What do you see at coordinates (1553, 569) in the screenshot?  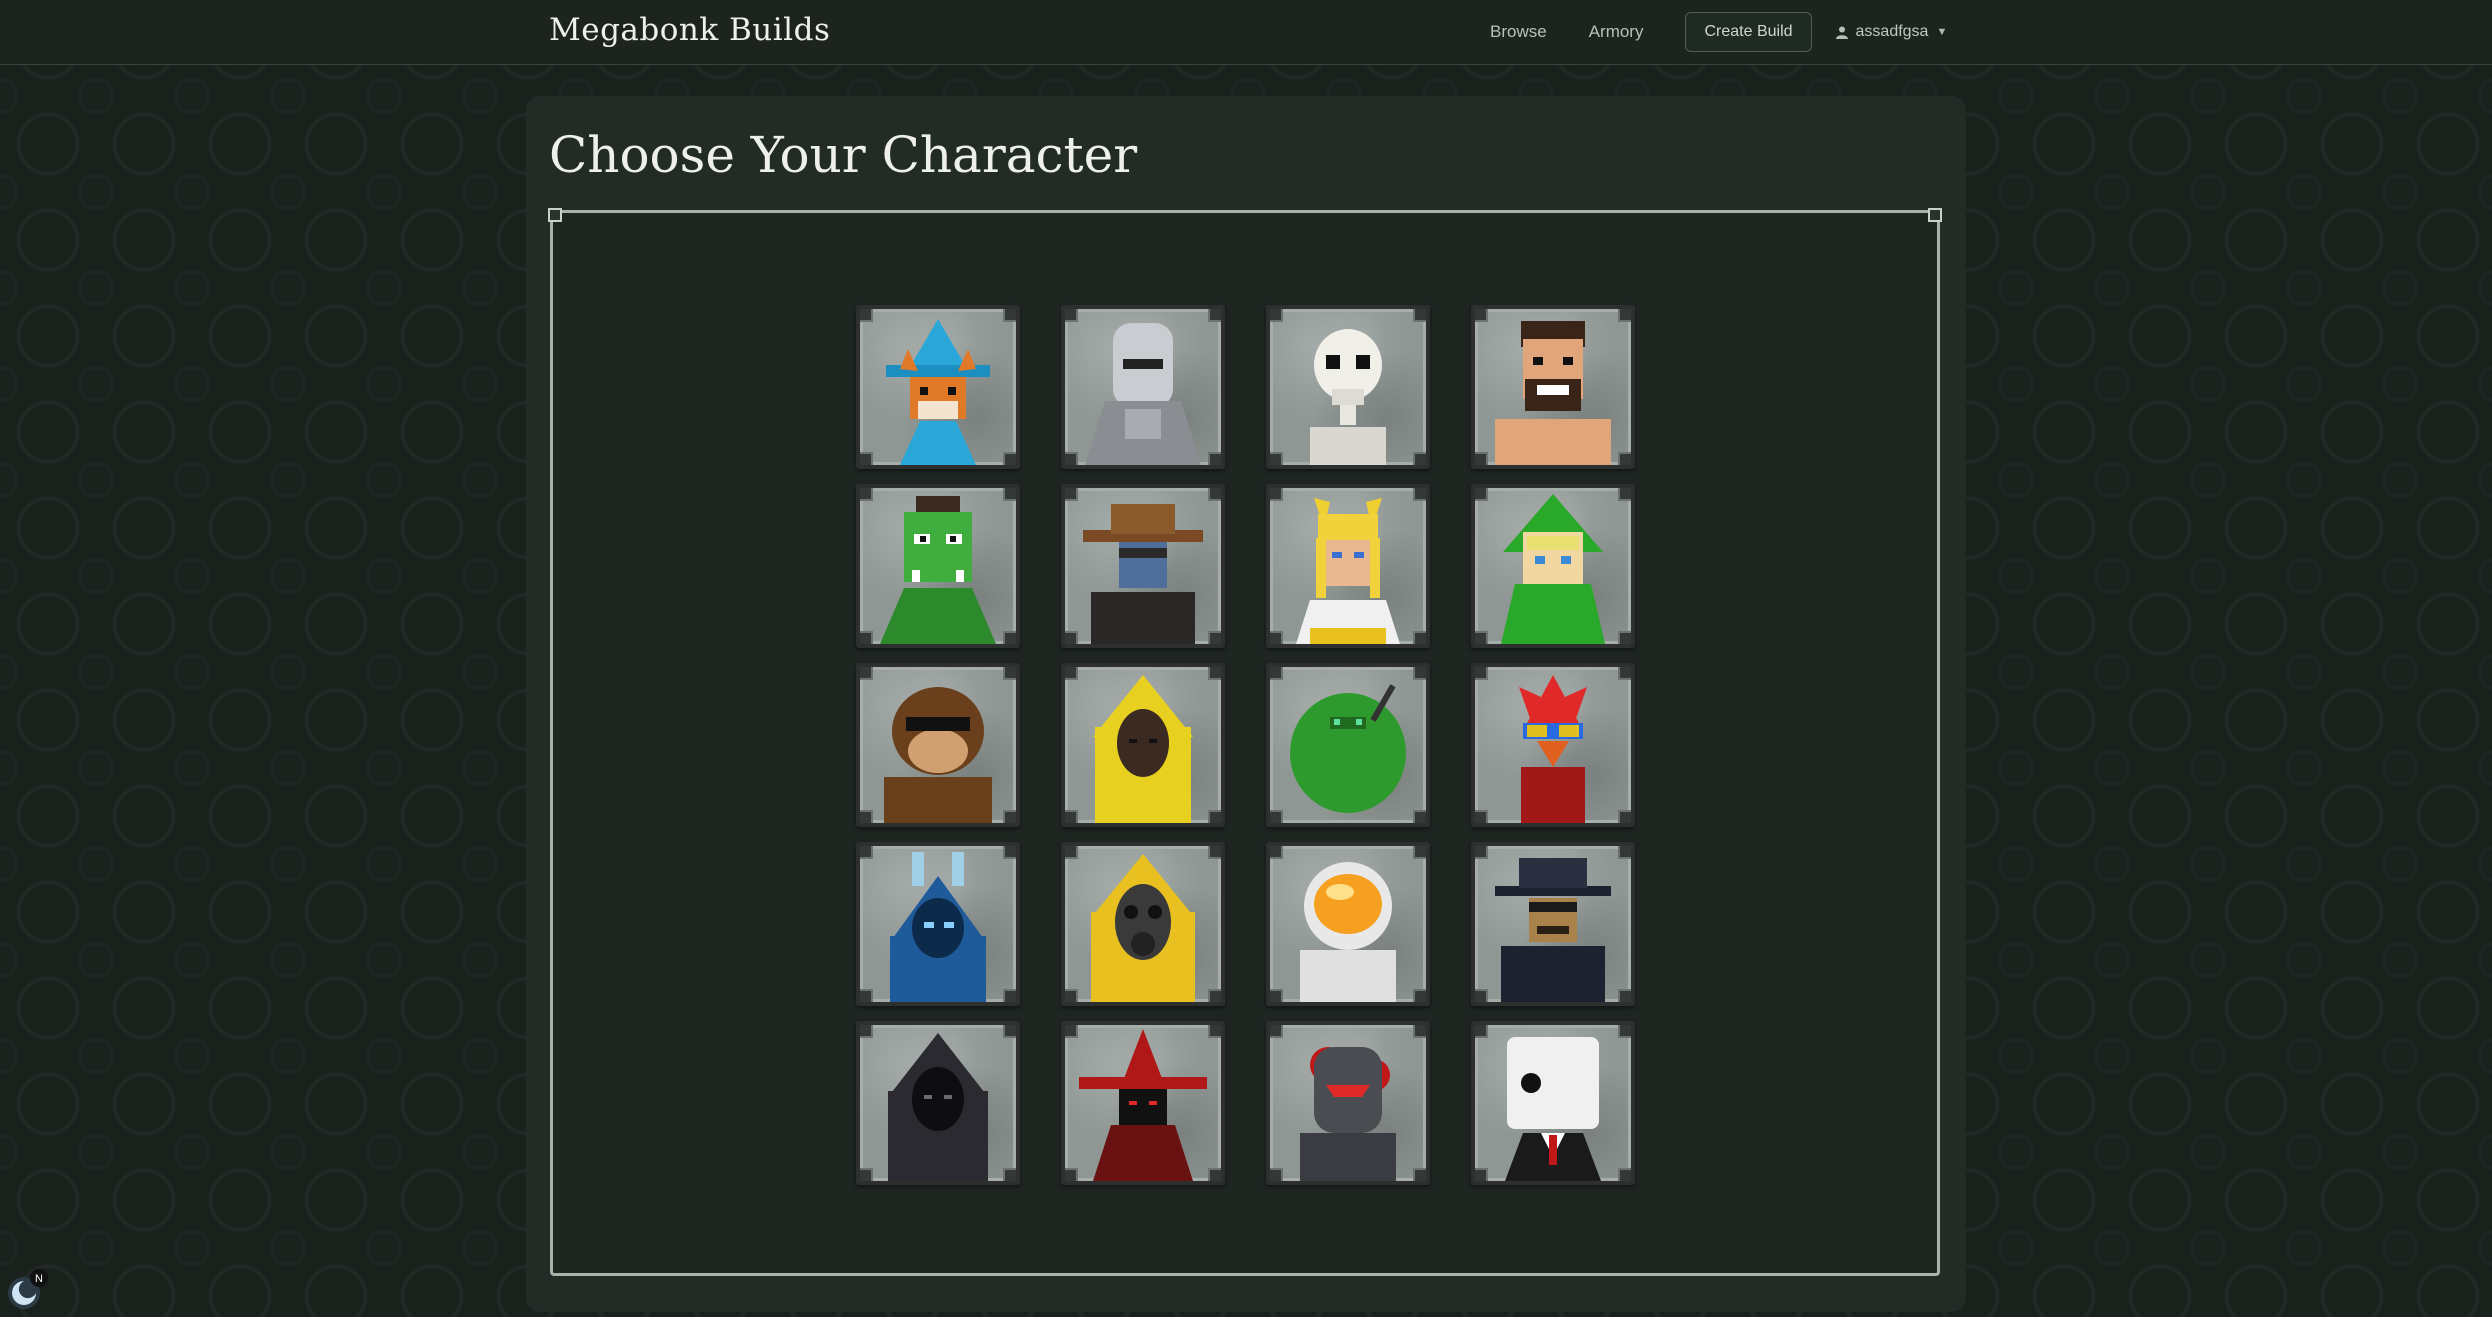 I see `green-hooded-elf-portrait` at bounding box center [1553, 569].